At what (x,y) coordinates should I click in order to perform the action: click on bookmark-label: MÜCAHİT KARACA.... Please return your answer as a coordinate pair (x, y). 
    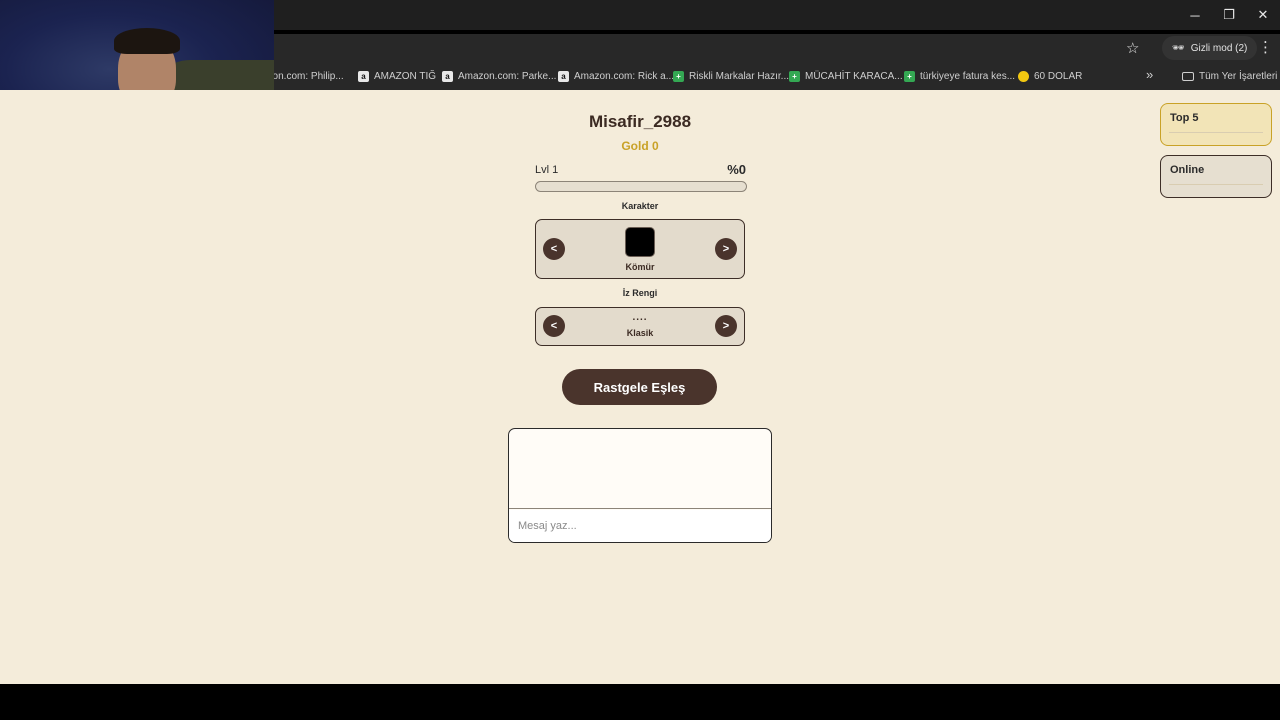
    Looking at the image, I should click on (854, 76).